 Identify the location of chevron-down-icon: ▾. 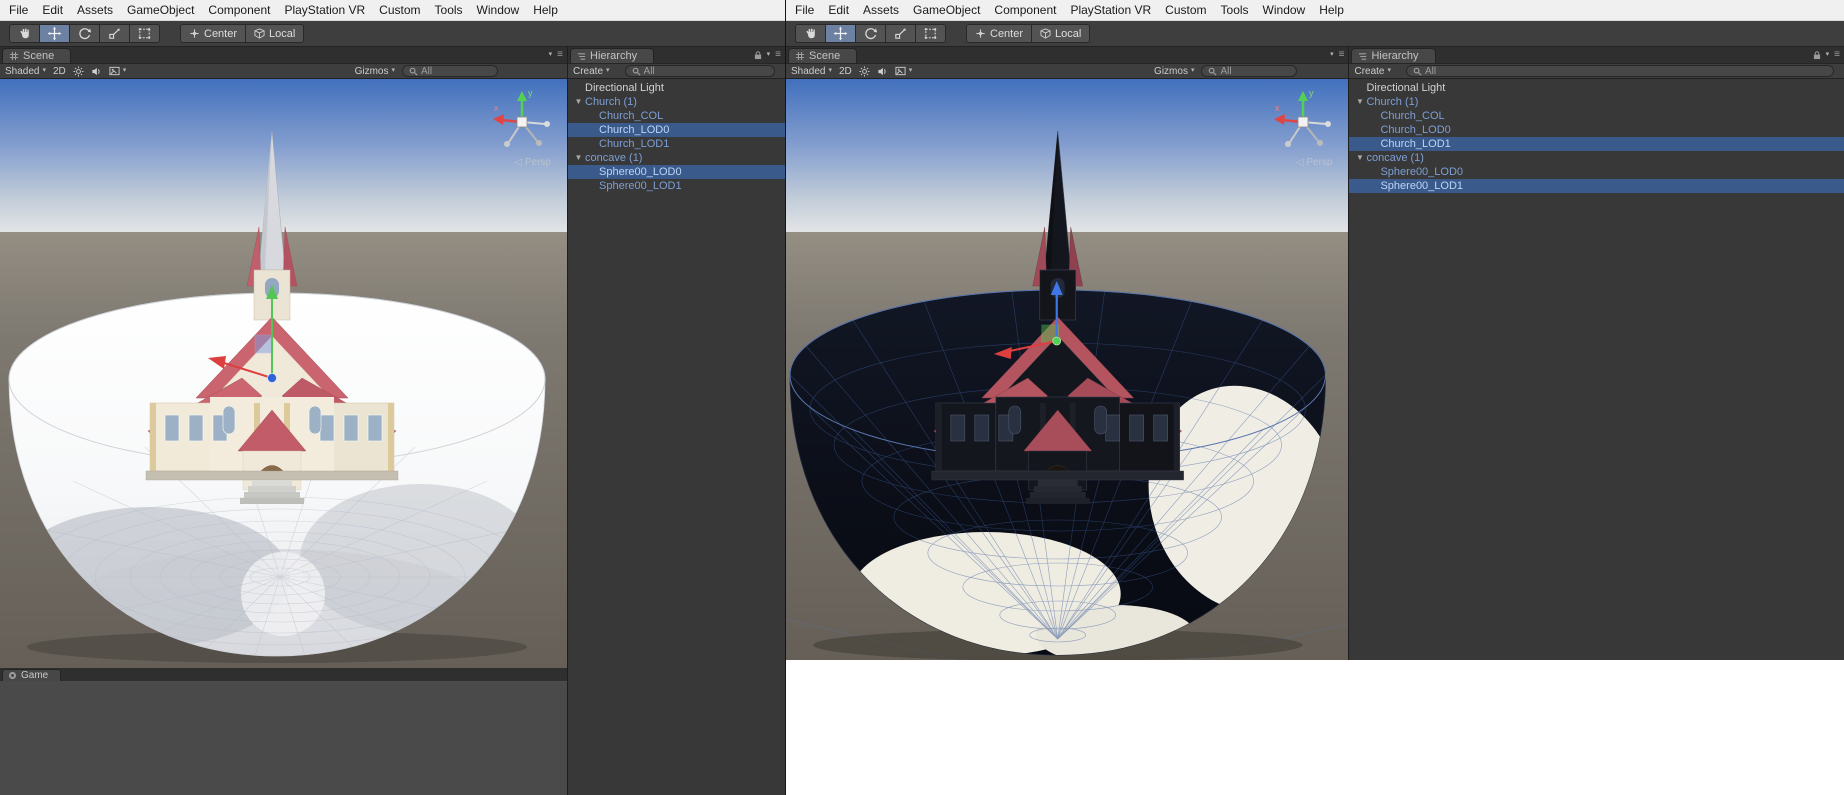
(830, 70).